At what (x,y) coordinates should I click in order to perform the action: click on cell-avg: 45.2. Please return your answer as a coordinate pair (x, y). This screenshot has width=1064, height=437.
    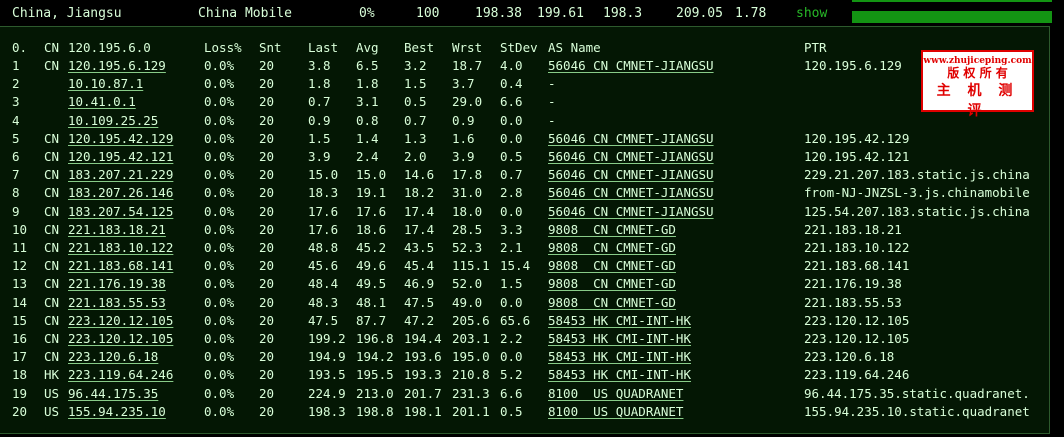
    Looking at the image, I should click on (371, 247).